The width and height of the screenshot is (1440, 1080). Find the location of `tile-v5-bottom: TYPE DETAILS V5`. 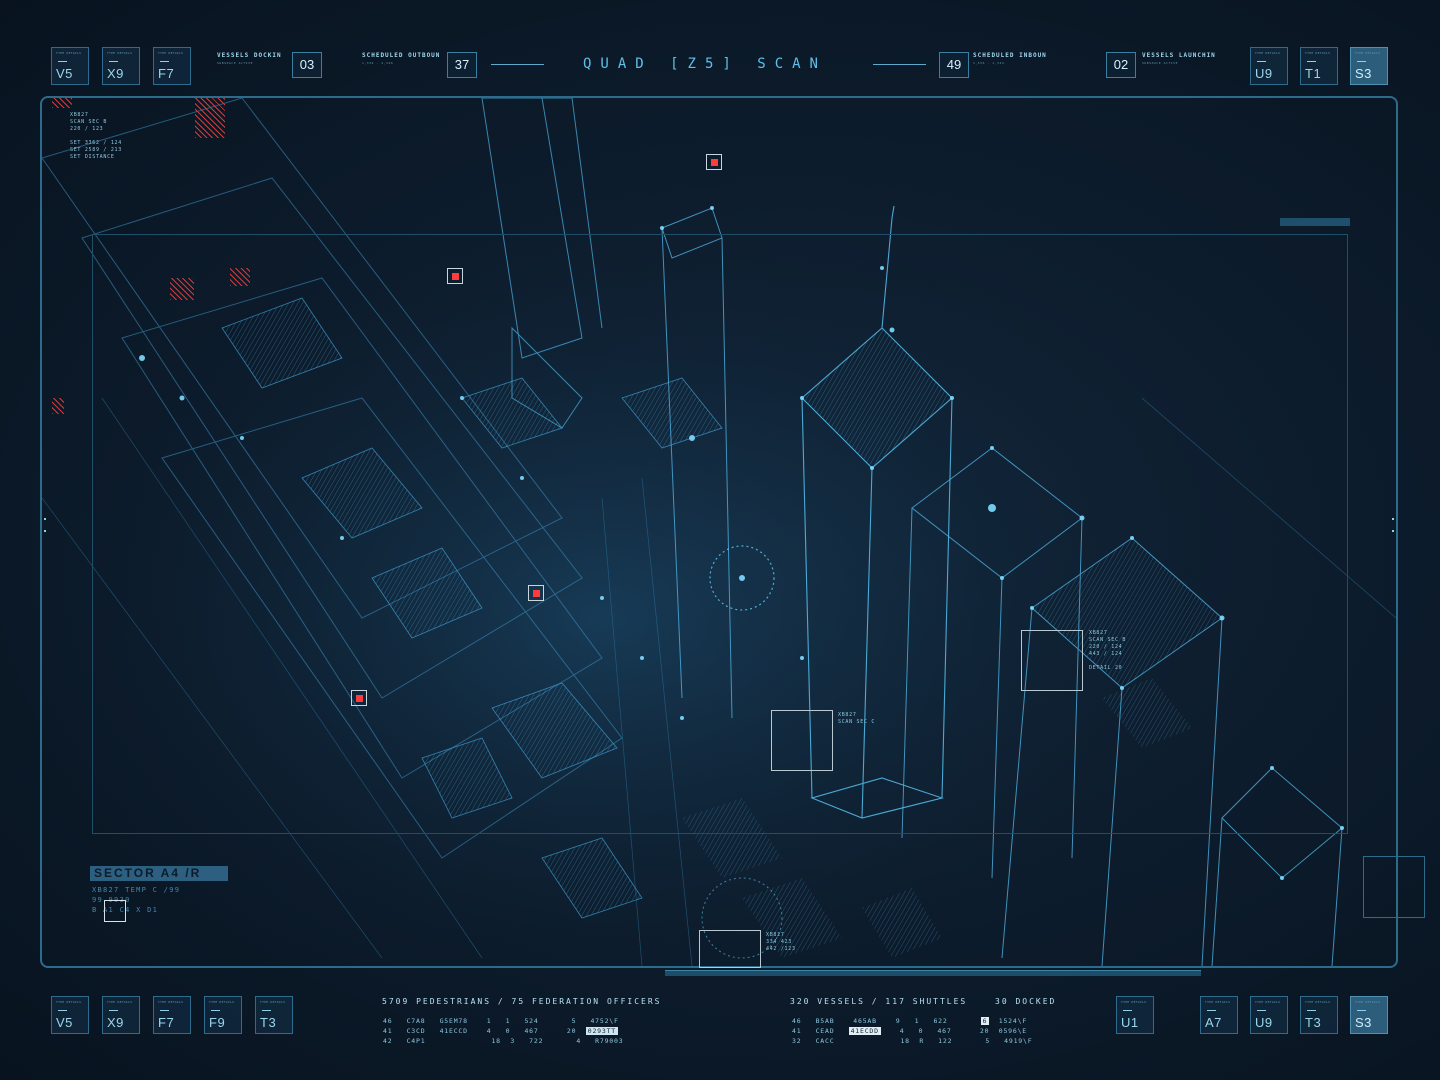

tile-v5-bottom: TYPE DETAILS V5 is located at coordinates (70, 1015).